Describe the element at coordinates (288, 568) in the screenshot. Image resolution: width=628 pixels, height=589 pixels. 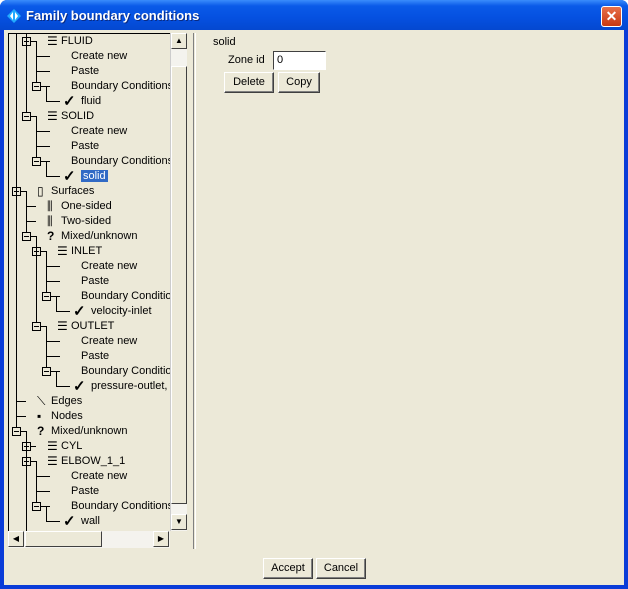
I see `accept-button: Accept` at that location.